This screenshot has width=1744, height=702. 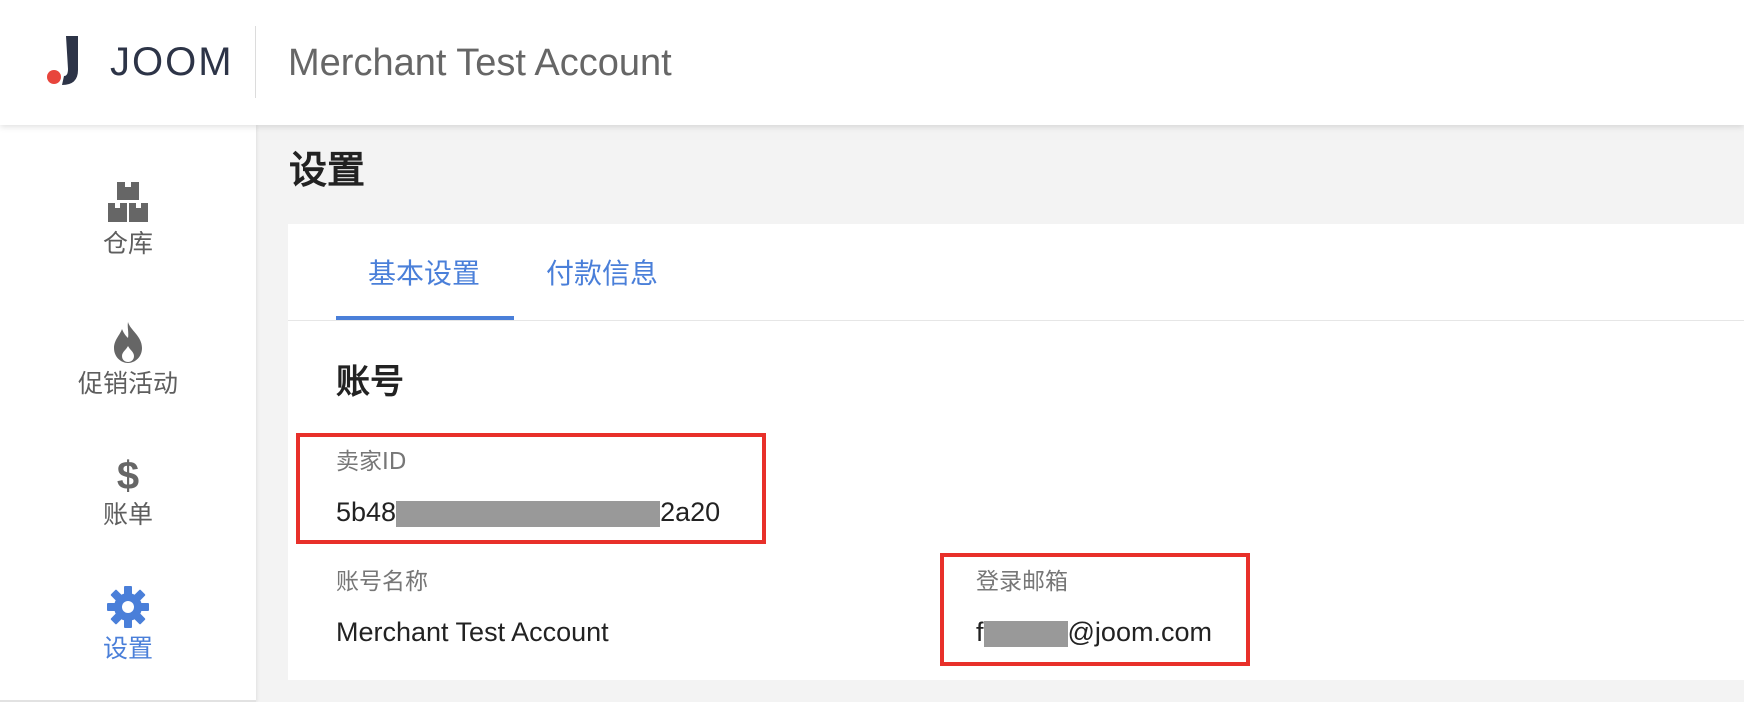 I want to click on flame-icon, so click(x=128, y=342).